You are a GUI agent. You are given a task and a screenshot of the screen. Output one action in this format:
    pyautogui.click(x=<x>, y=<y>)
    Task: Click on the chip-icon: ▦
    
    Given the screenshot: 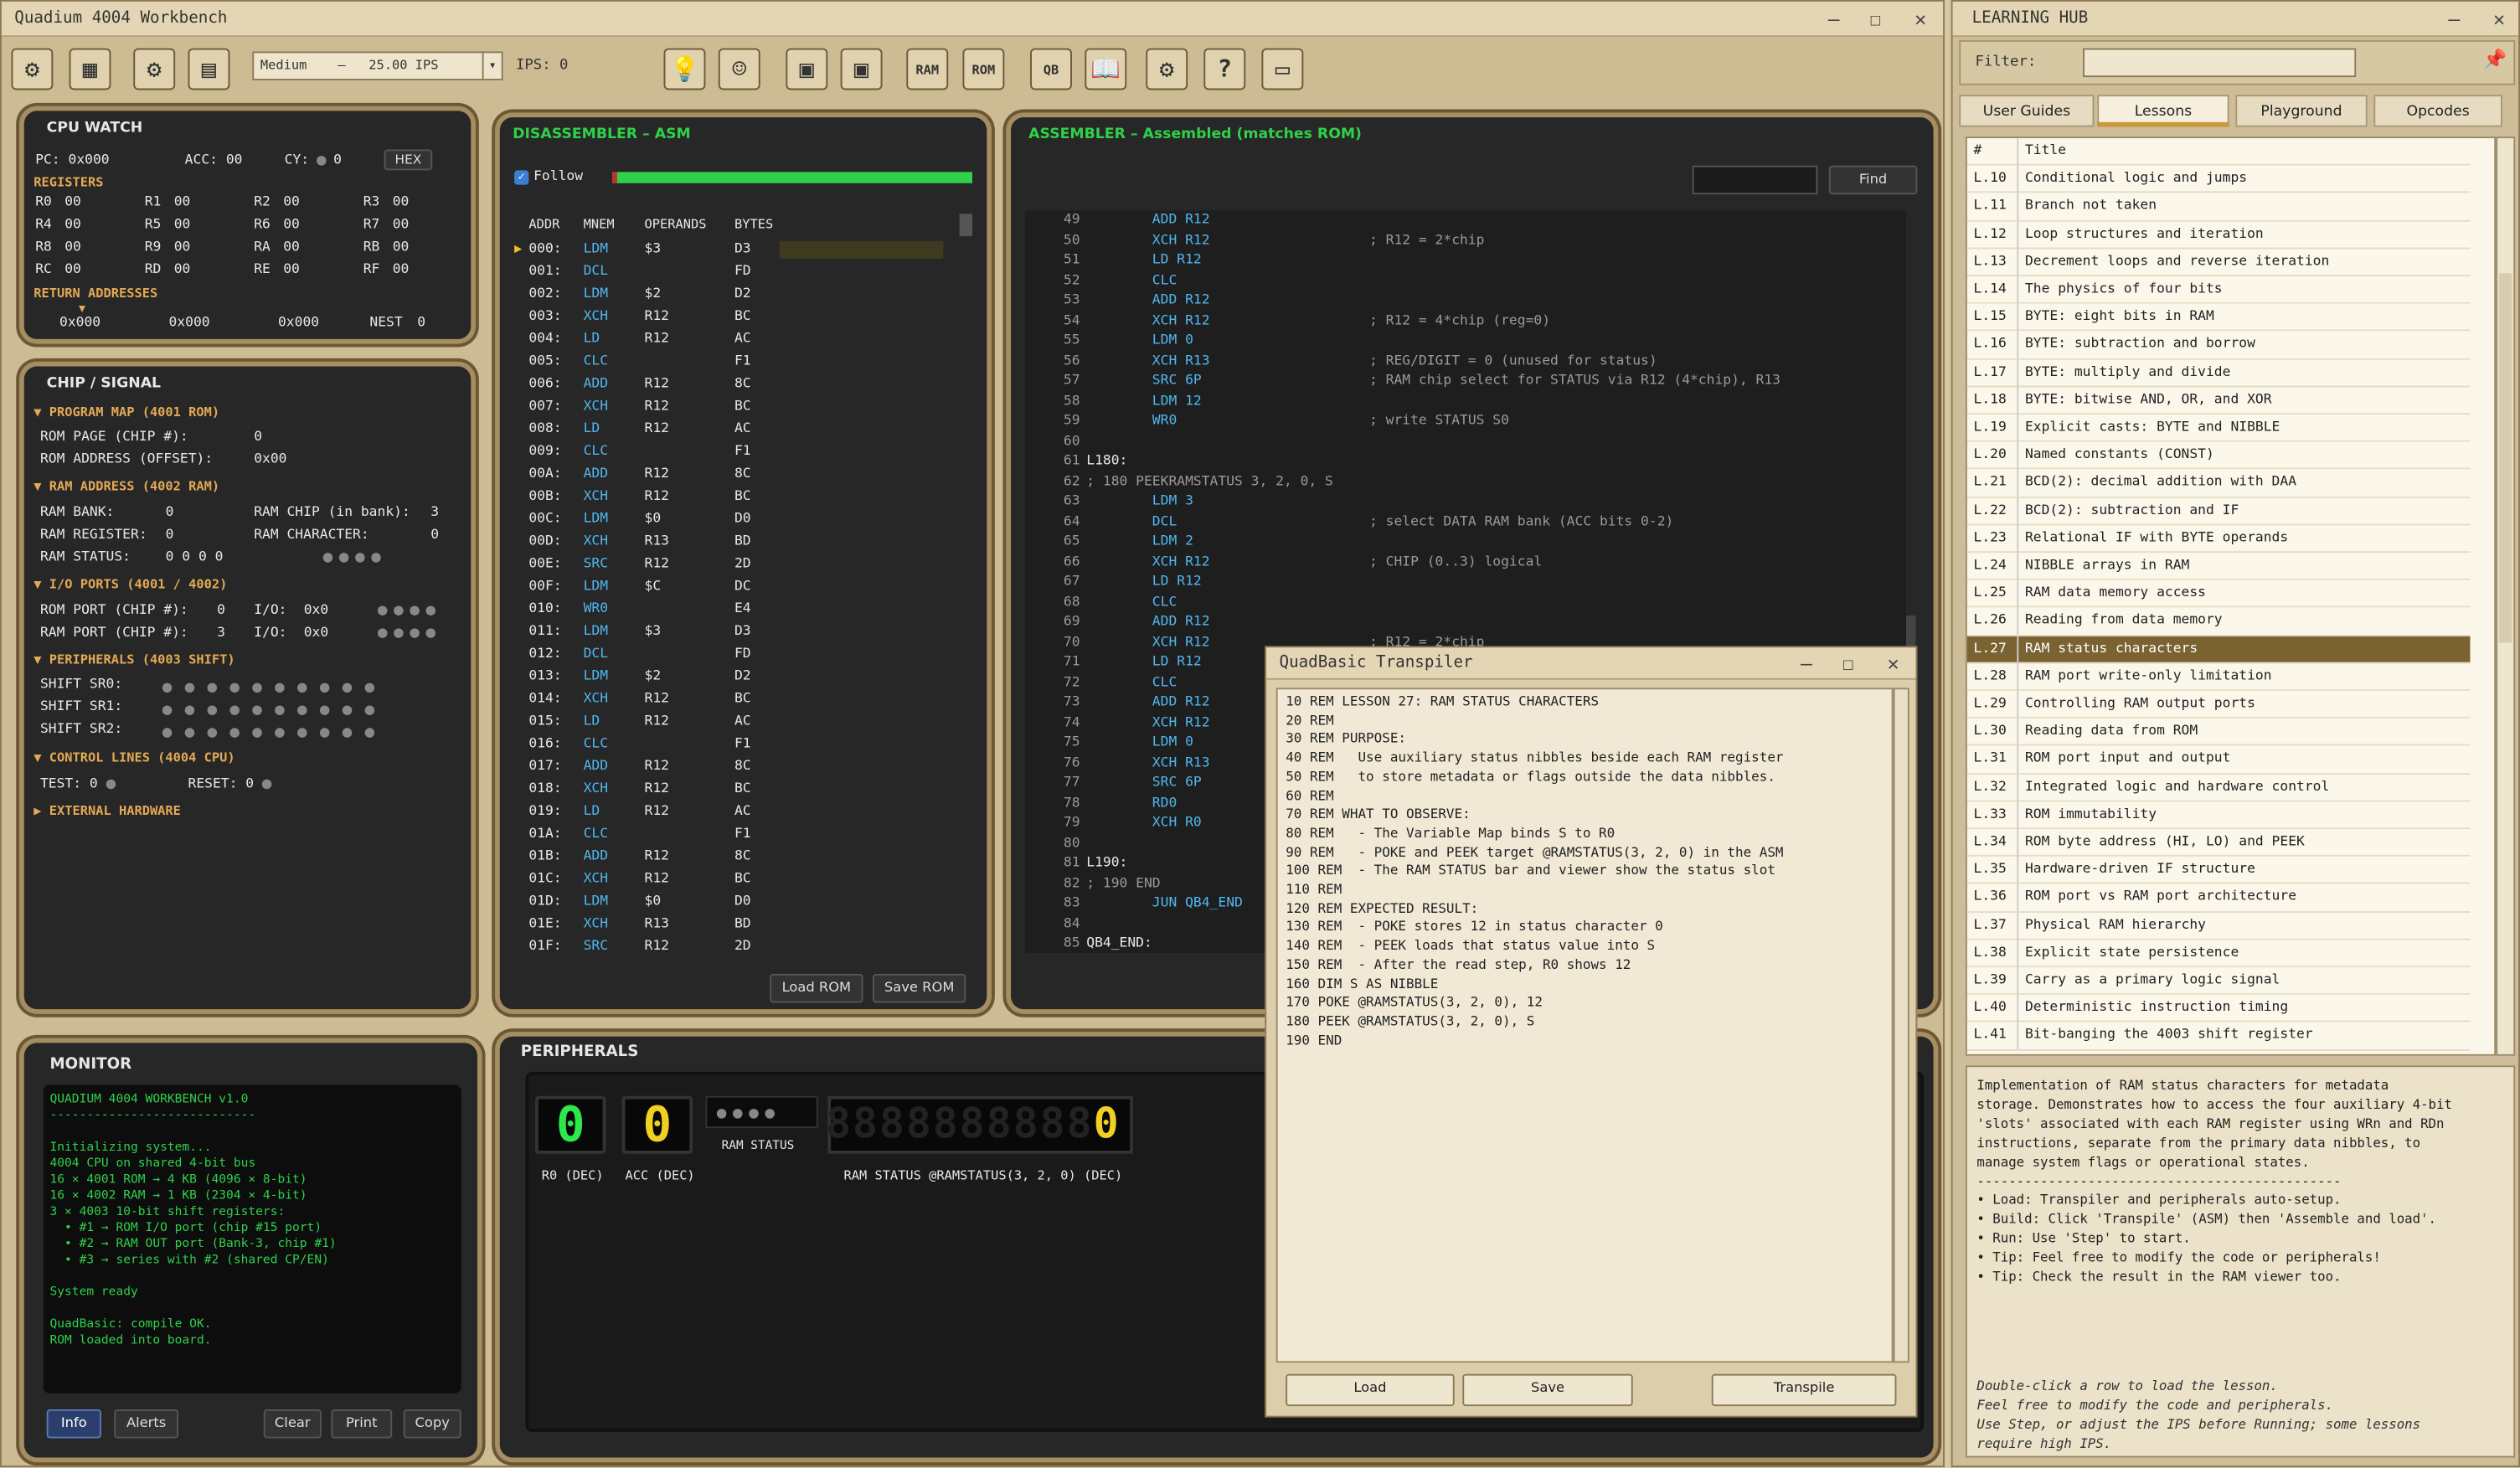 What is the action you would take?
    pyautogui.click(x=90, y=69)
    